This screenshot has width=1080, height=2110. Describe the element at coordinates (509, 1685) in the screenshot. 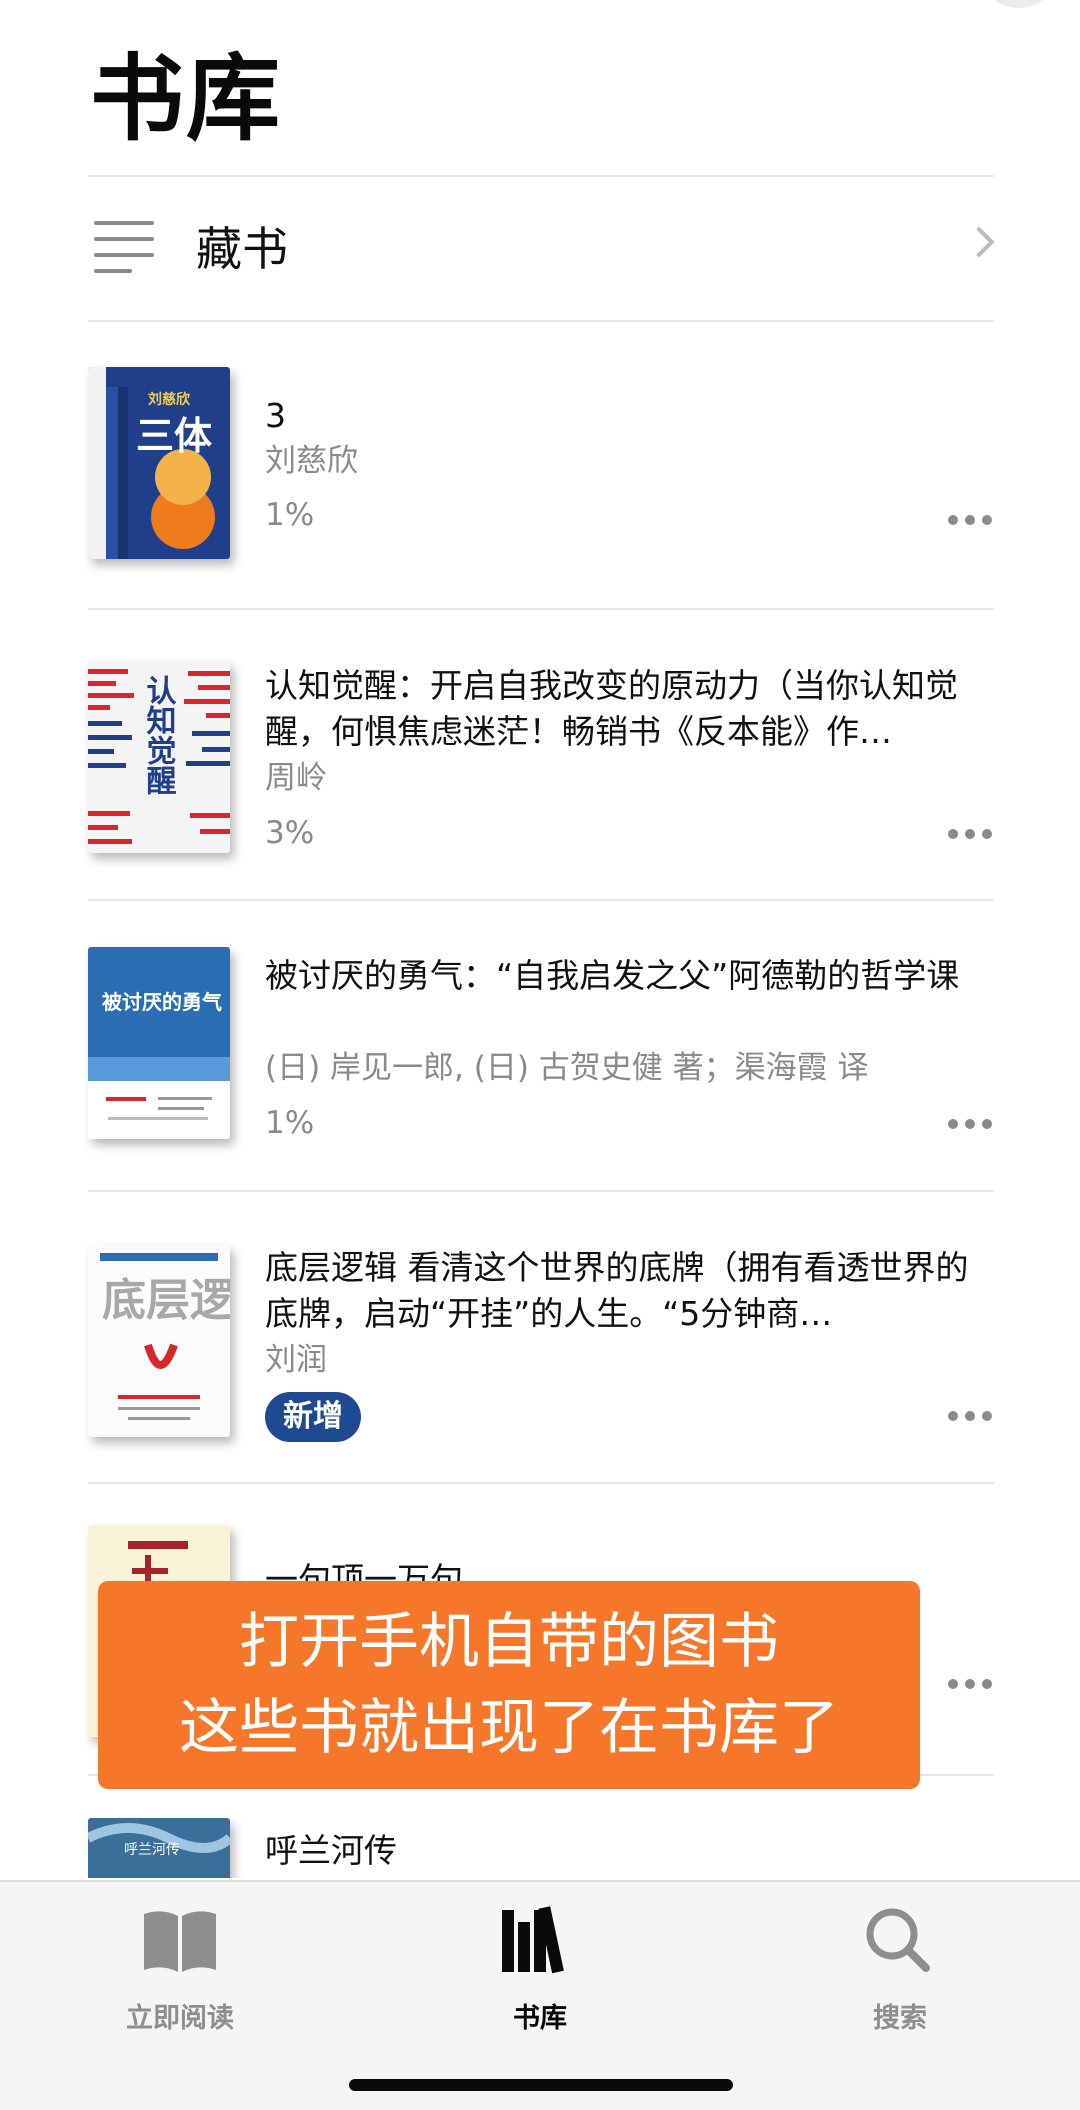

I see `caption-overlay: 打开手机自带的图书 这些书就出现了在书库了` at that location.